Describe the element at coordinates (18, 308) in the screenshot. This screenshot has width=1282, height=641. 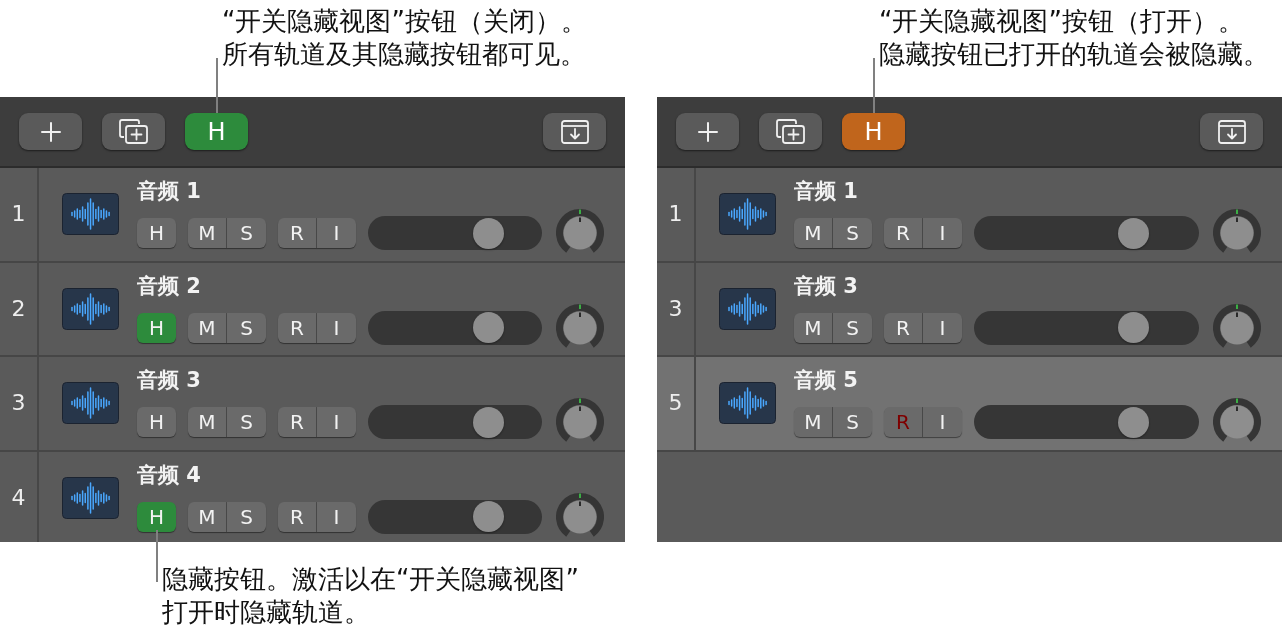
I see `track-number: 2` at that location.